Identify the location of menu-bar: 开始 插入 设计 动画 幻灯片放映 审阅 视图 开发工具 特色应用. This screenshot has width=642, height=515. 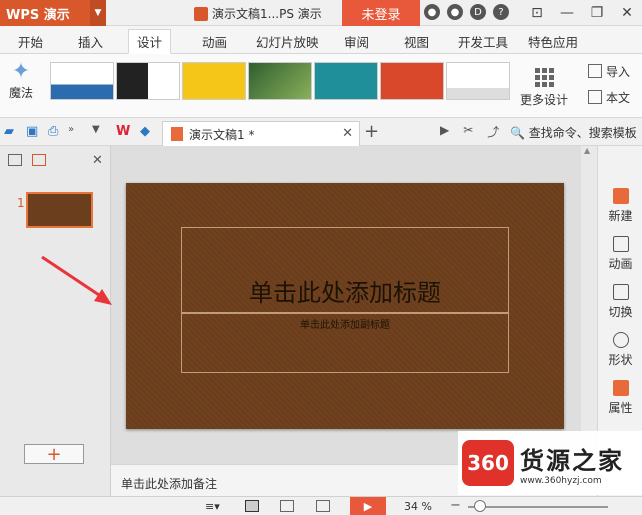
(321, 40).